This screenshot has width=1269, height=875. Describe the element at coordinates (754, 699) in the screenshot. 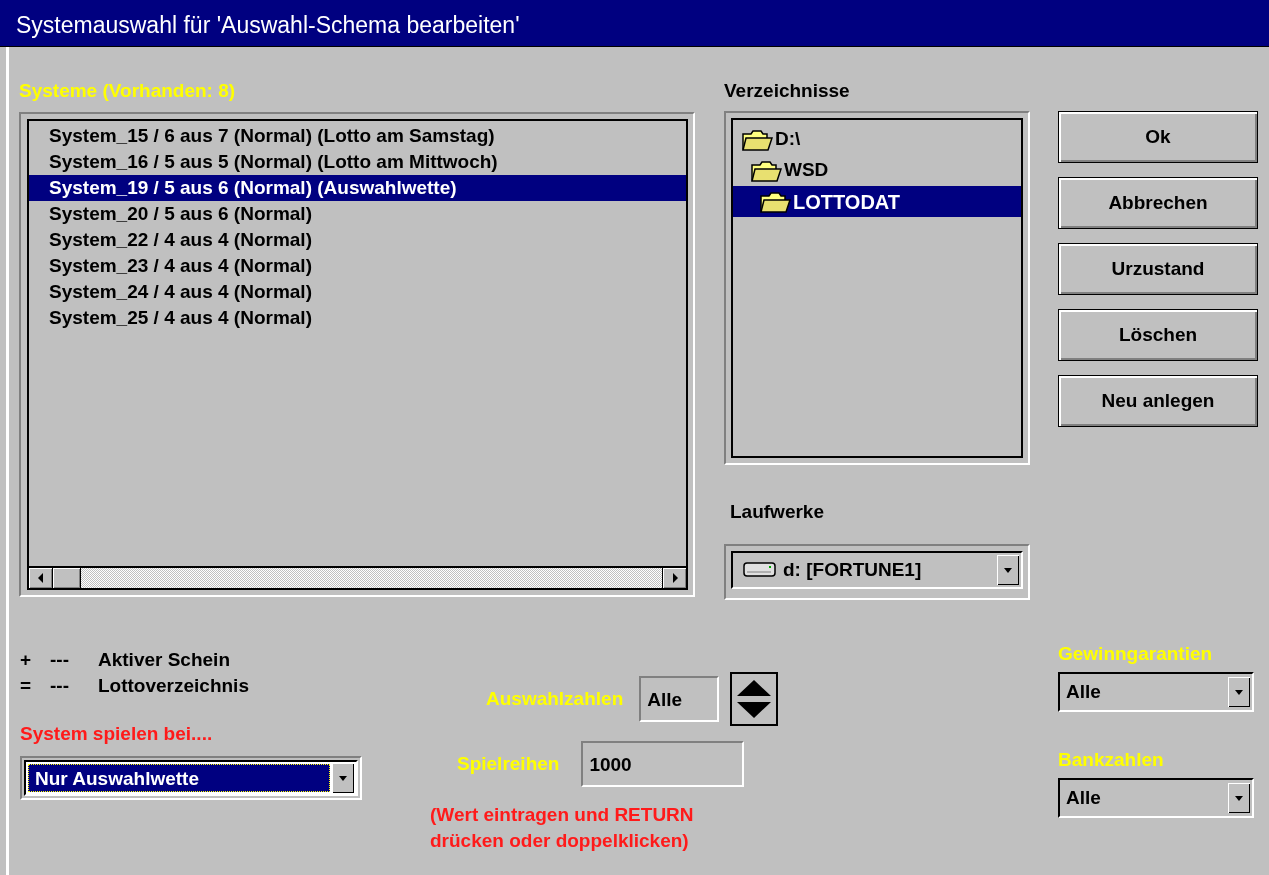

I see `spin-button` at that location.